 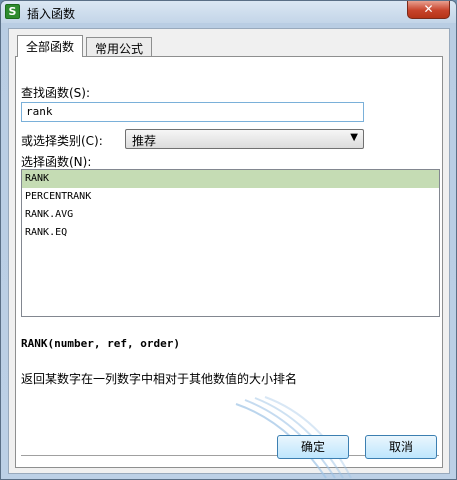 I want to click on list-item: RANK.EQ, so click(x=230, y=233).